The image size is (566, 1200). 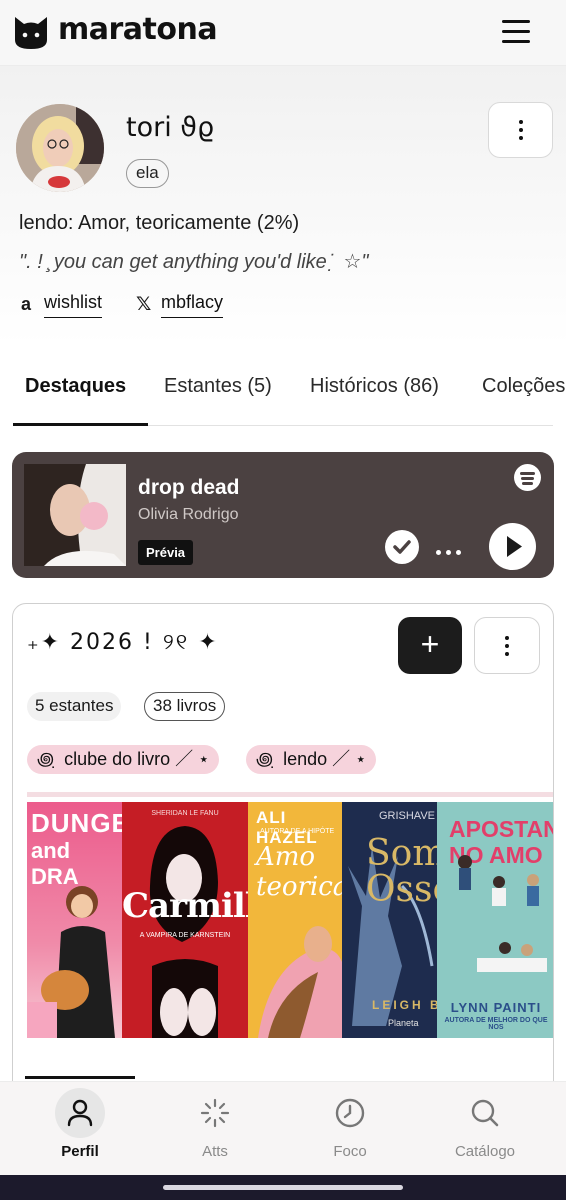 What do you see at coordinates (523, 386) in the screenshot?
I see `tab-colecoes: Coleções` at bounding box center [523, 386].